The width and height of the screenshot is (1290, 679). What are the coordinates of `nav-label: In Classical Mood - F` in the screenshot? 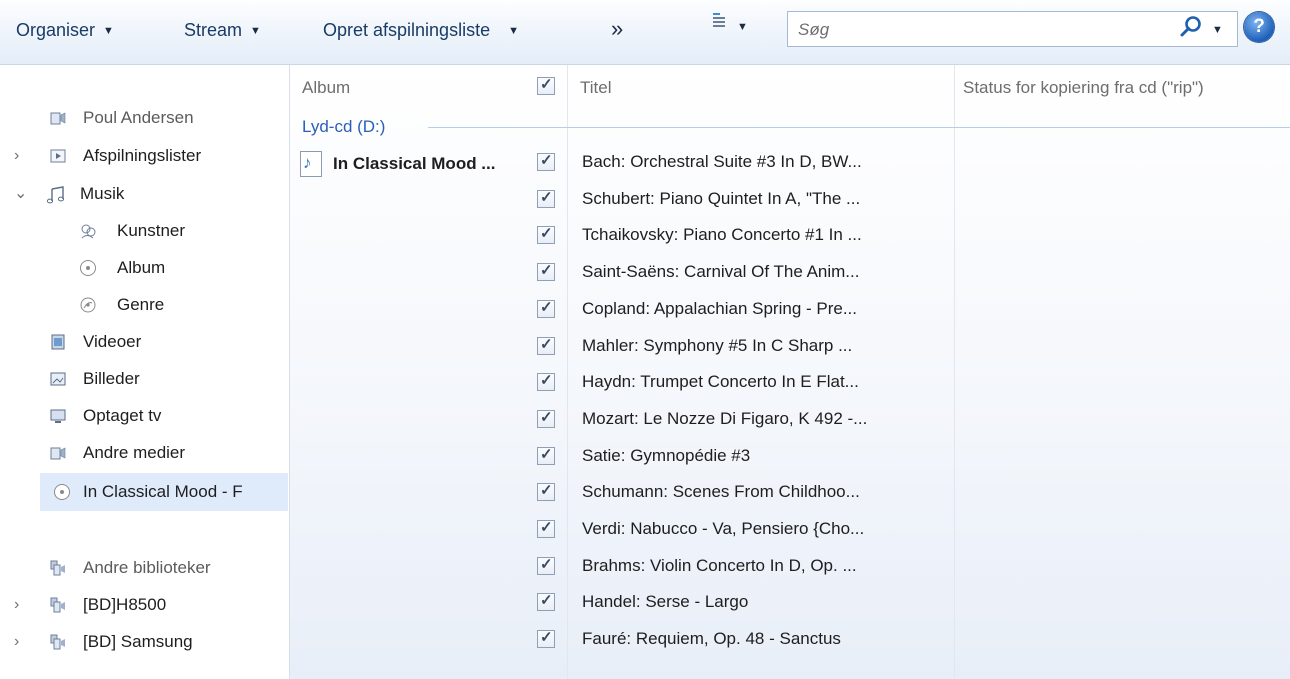 It's located at (163, 491).